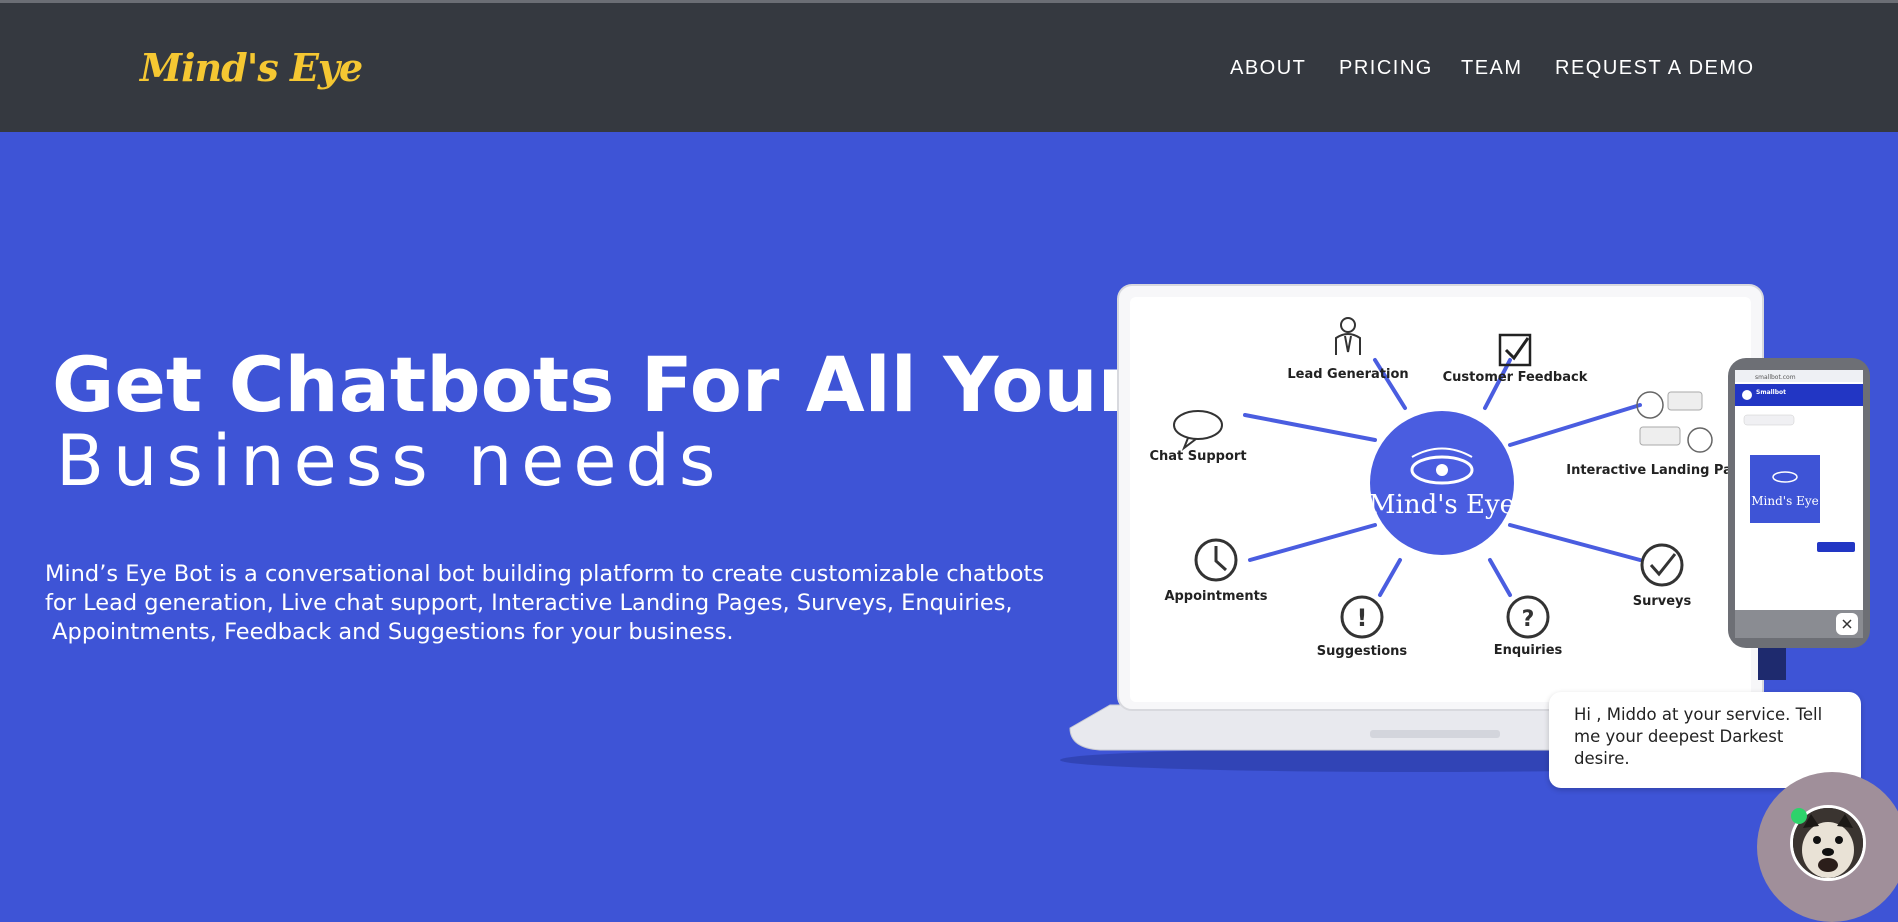 This screenshot has height=922, width=1898. I want to click on feature-label: Chat Support, so click(1197, 456).